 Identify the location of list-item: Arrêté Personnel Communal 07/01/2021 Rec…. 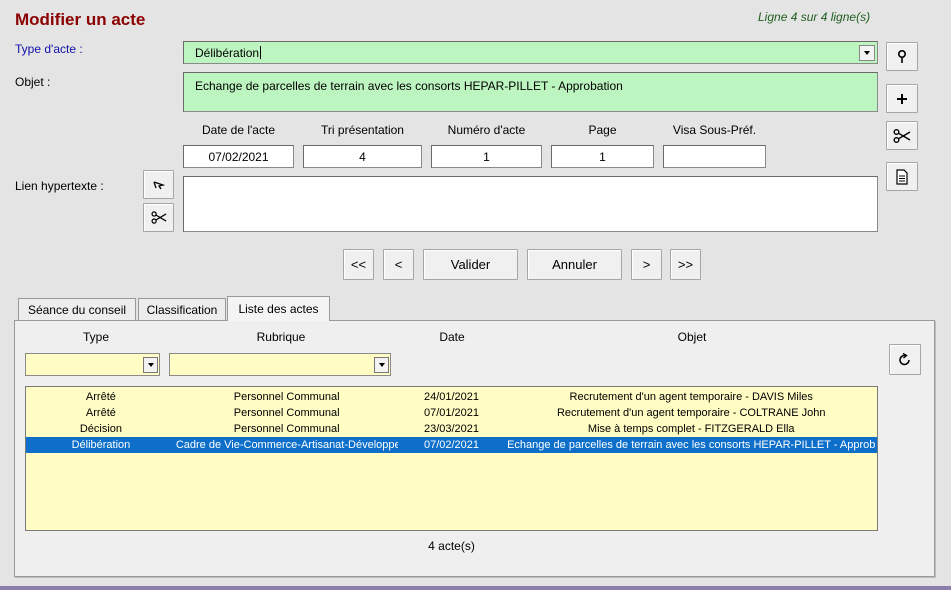
(451, 413).